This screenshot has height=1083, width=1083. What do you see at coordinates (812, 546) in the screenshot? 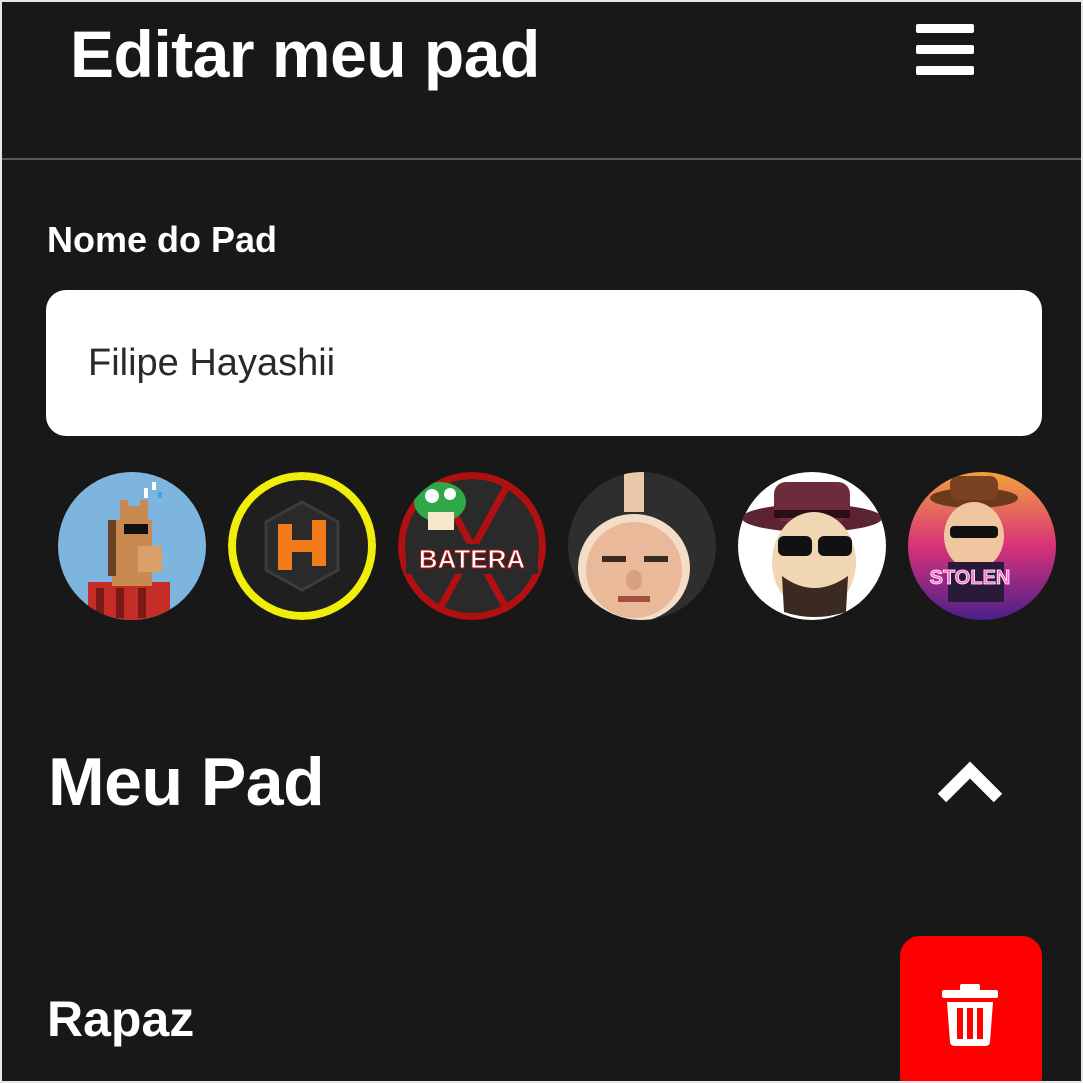
I see `avatar-cowboy` at bounding box center [812, 546].